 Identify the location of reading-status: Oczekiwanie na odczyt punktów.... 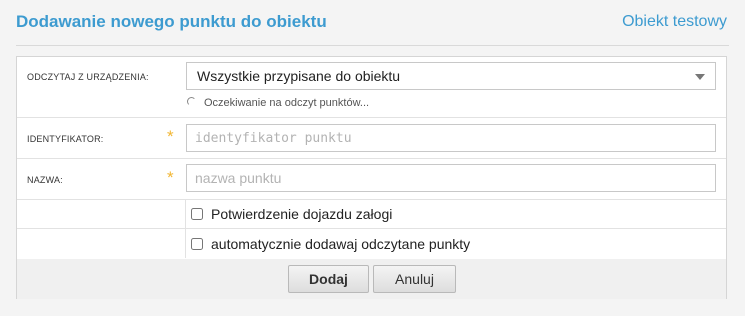
(278, 103).